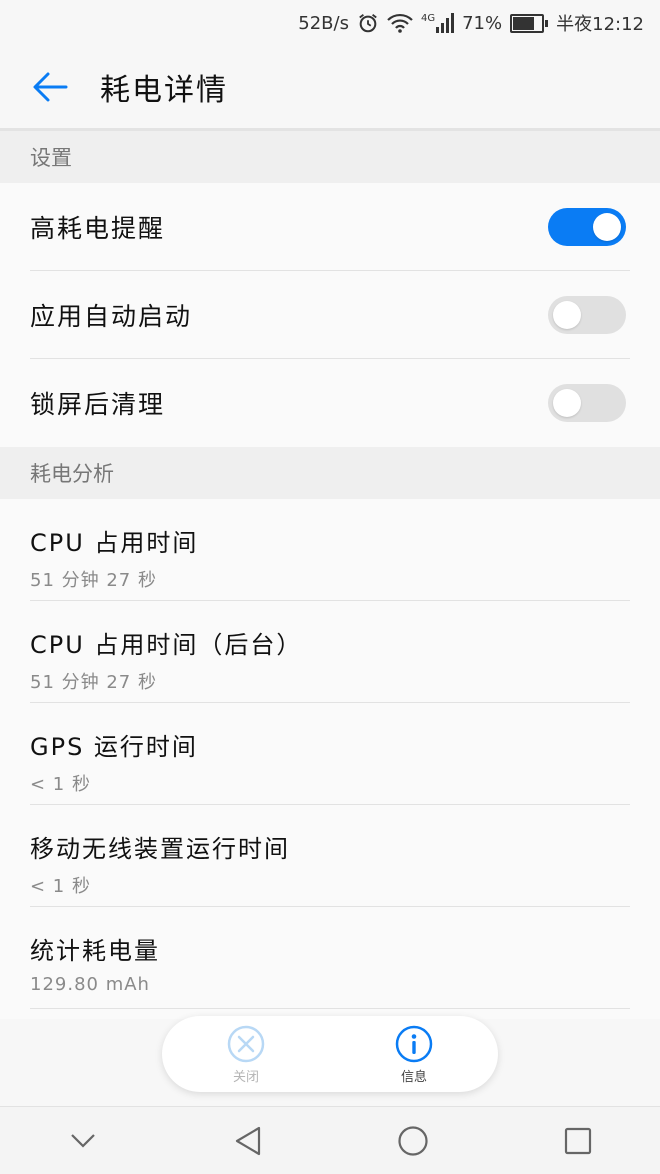  I want to click on list-item: CPU 占用时间（后台） 51 分钟 27 秒, so click(330, 652).